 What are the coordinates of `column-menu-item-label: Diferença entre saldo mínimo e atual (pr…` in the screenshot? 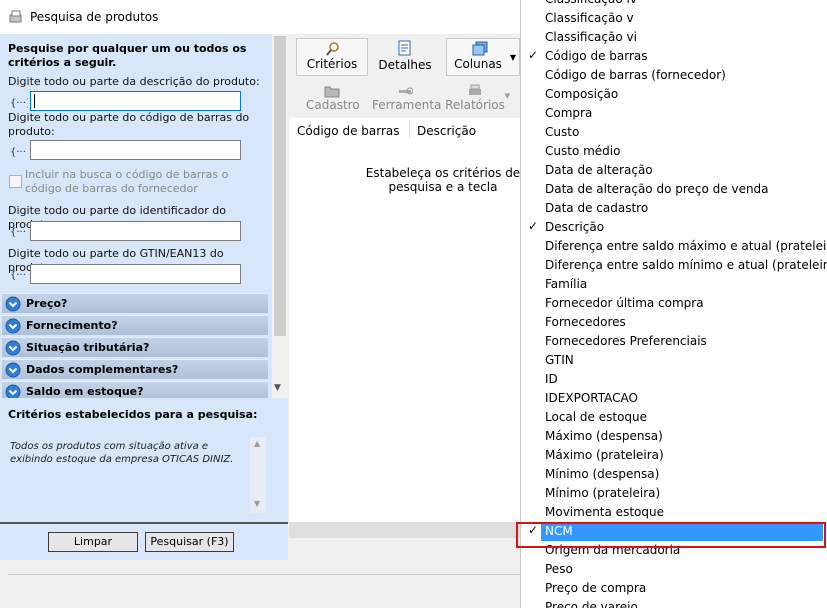 It's located at (686, 265).